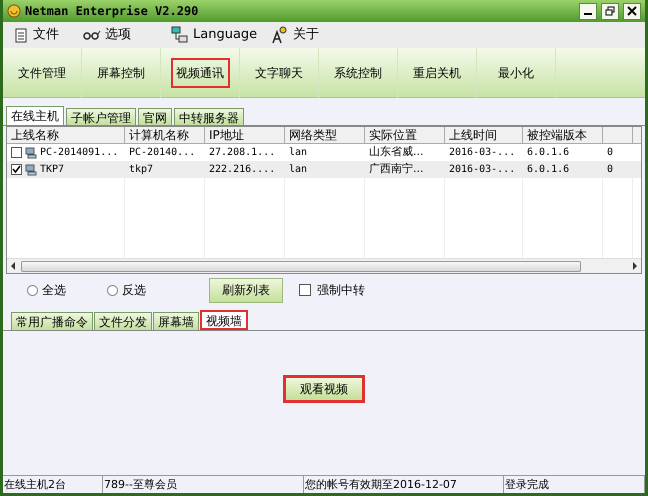 The width and height of the screenshot is (648, 496). I want to click on toolbar-button: 重启关机, so click(437, 73).